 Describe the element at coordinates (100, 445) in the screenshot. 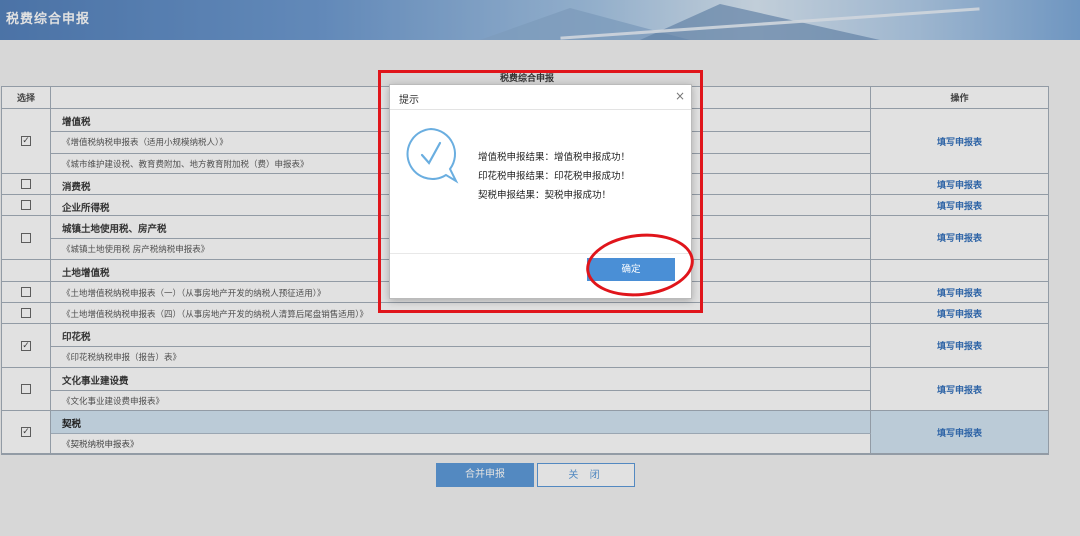

I see `form-name: 《契税纳税申报表》` at that location.